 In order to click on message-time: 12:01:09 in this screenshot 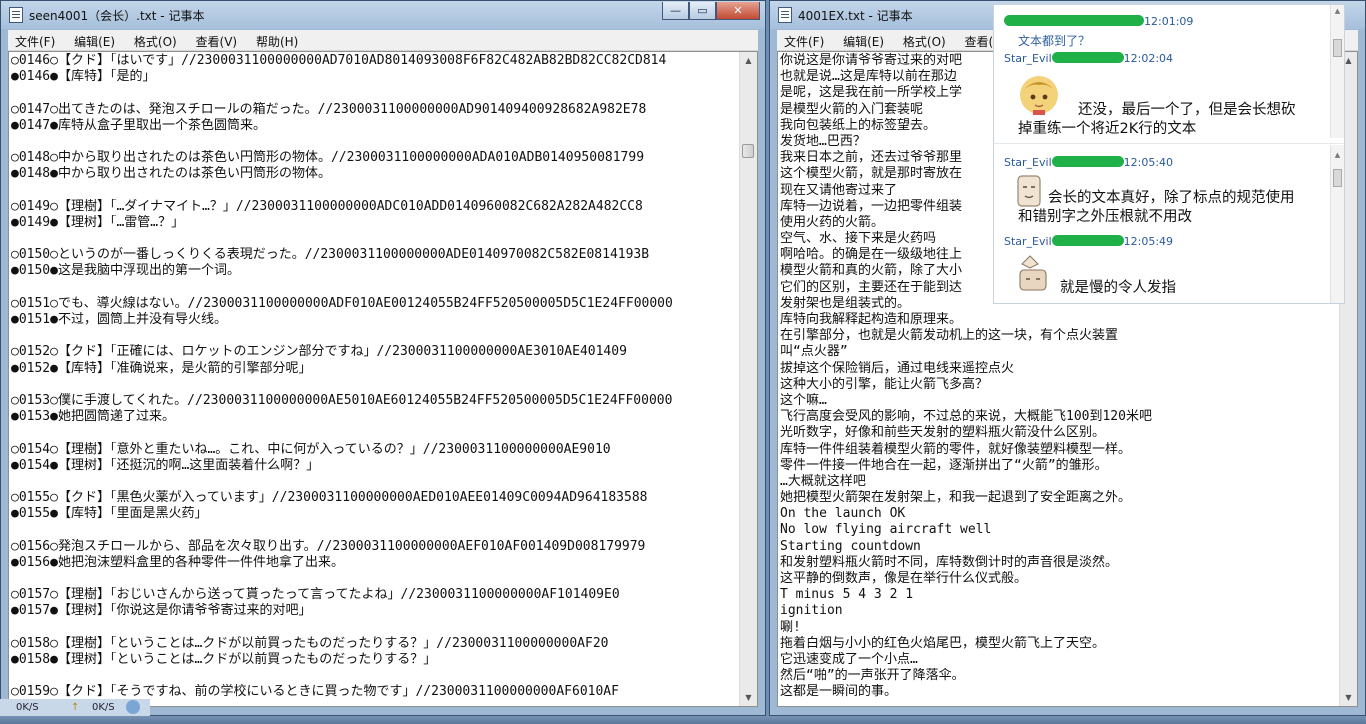, I will do `click(1169, 21)`.